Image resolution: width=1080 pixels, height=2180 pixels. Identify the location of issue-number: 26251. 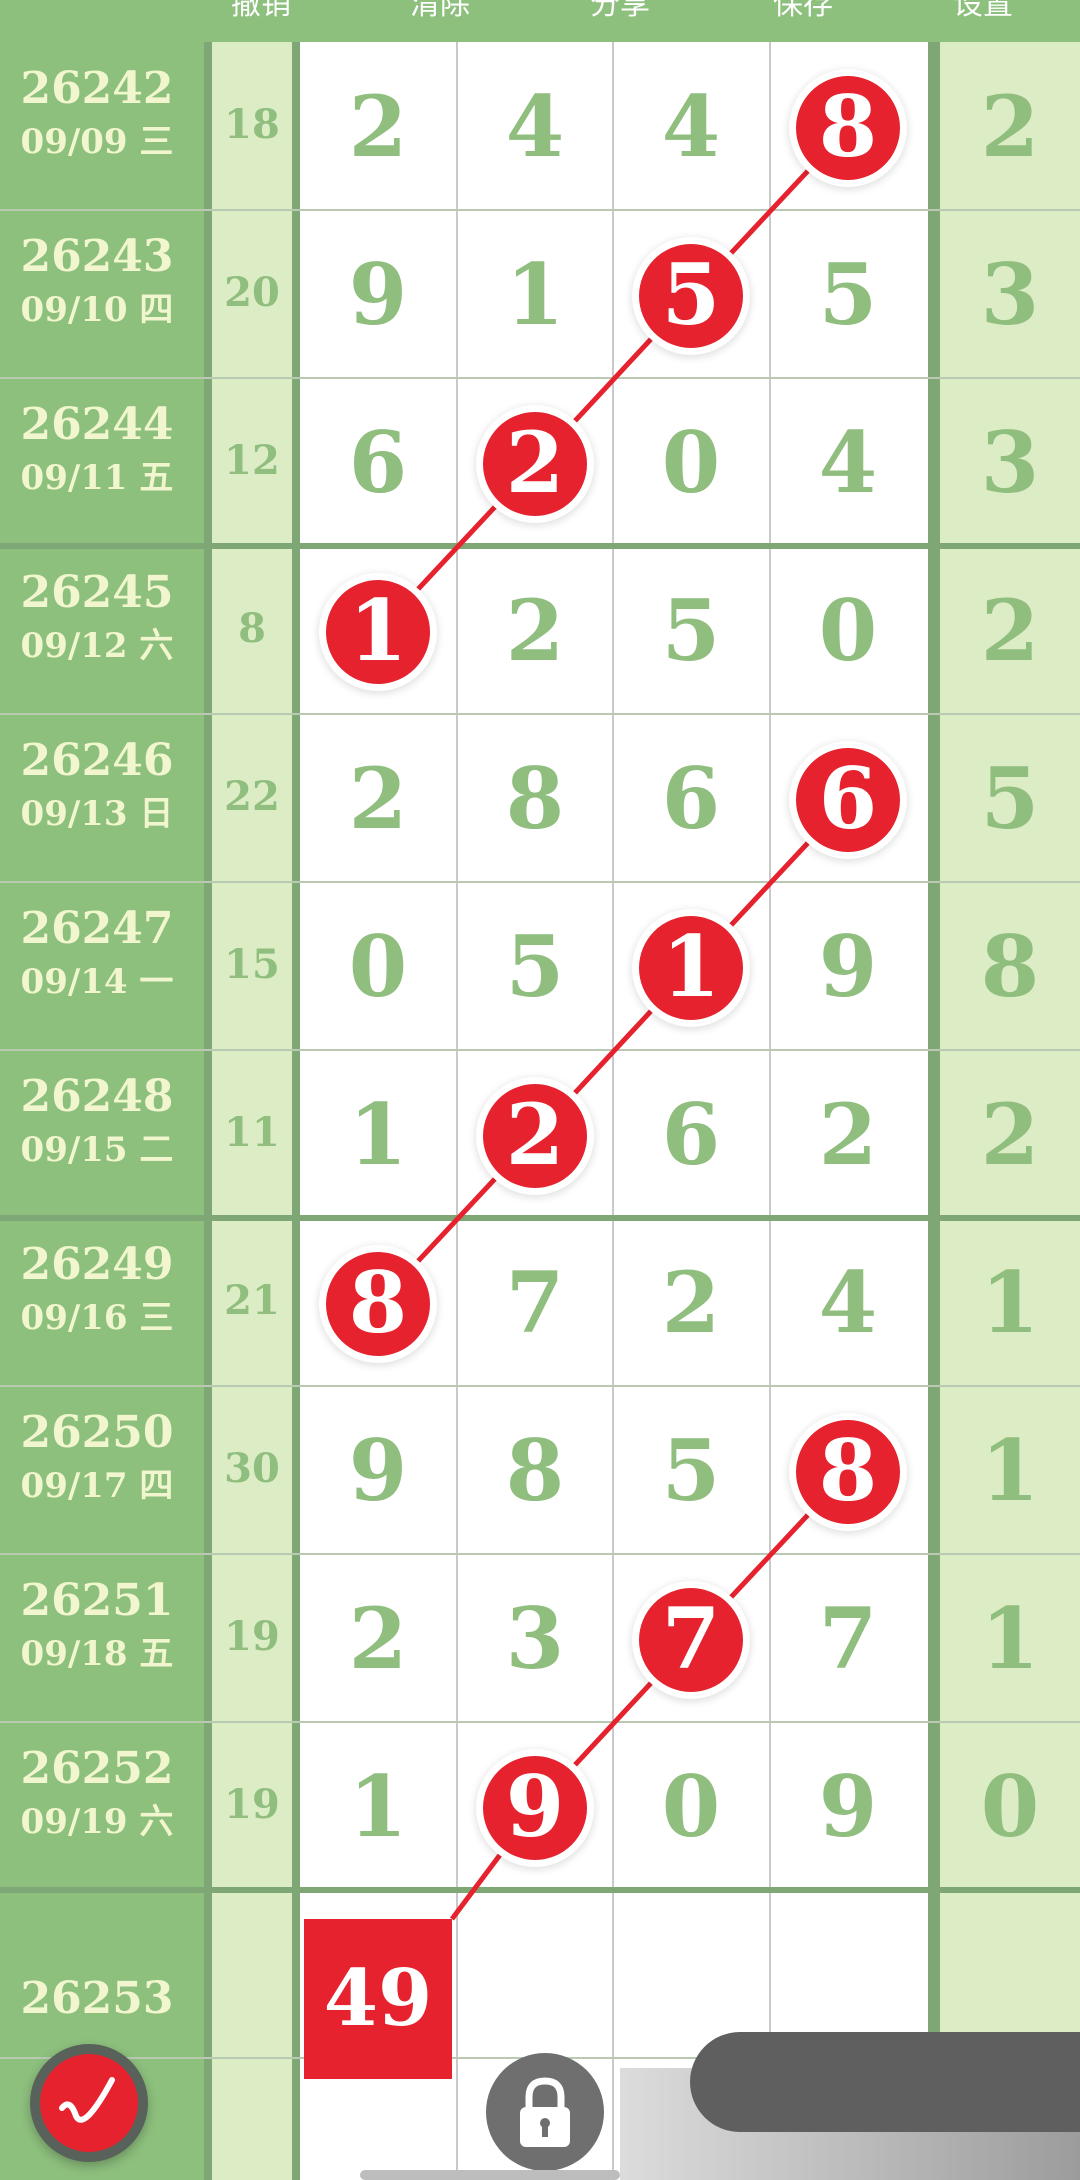
(97, 1600).